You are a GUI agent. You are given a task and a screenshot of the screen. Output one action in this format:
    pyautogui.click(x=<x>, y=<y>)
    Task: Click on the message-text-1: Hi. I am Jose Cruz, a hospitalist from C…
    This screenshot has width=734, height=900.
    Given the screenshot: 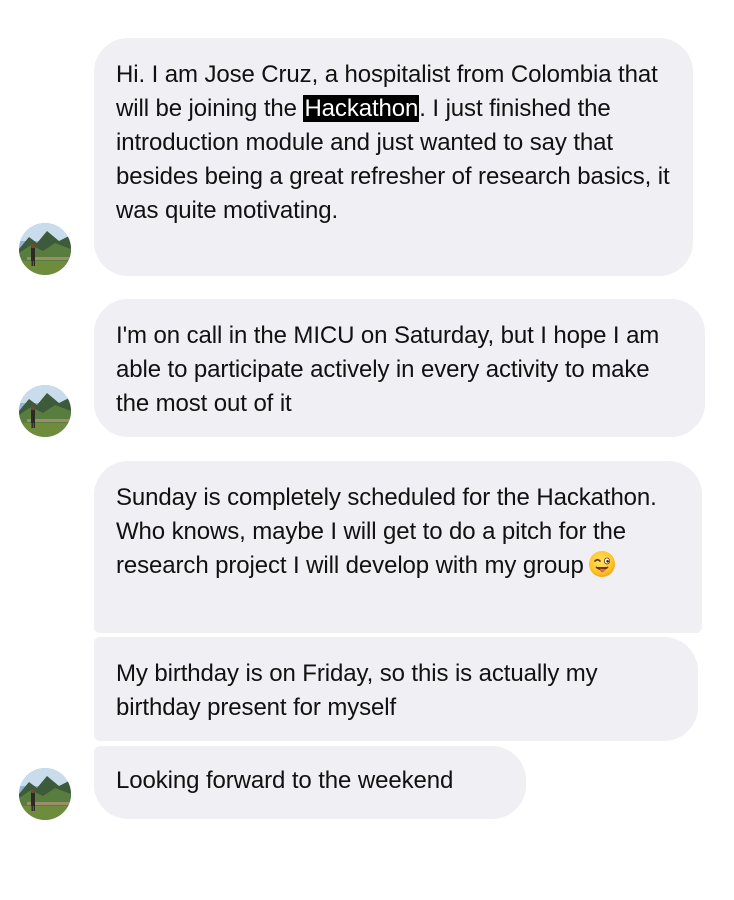 What is the action you would take?
    pyautogui.click(x=393, y=143)
    